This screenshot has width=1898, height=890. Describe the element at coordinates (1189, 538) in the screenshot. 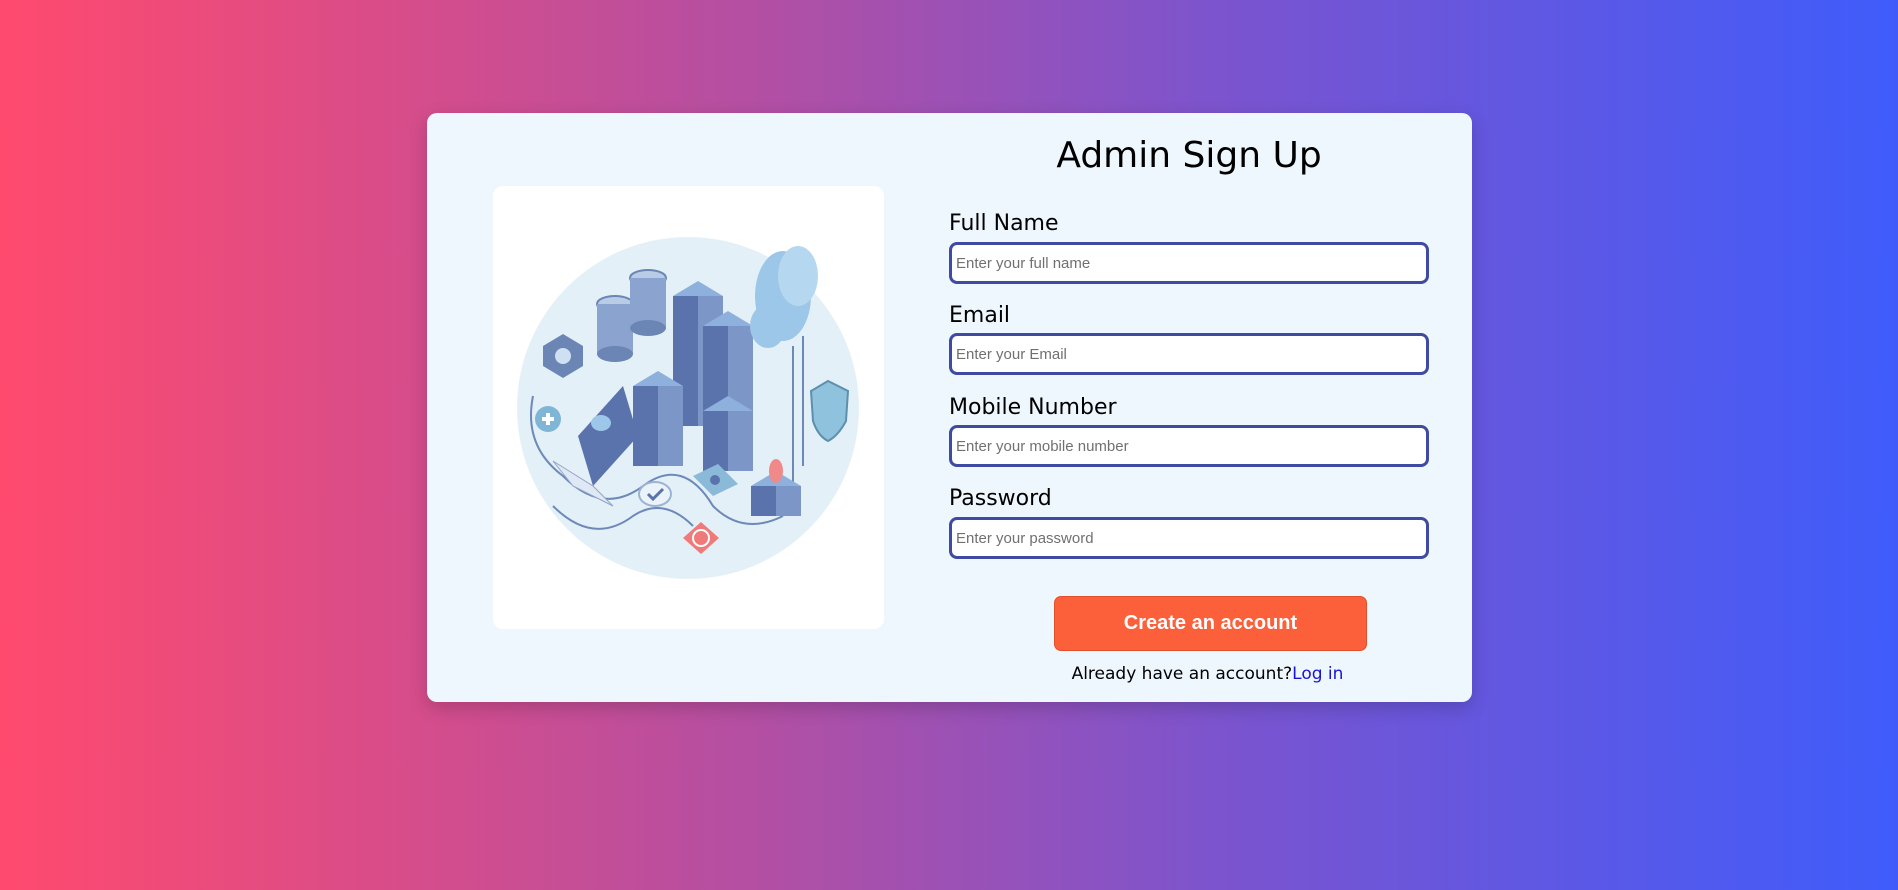

I see `password-input` at that location.